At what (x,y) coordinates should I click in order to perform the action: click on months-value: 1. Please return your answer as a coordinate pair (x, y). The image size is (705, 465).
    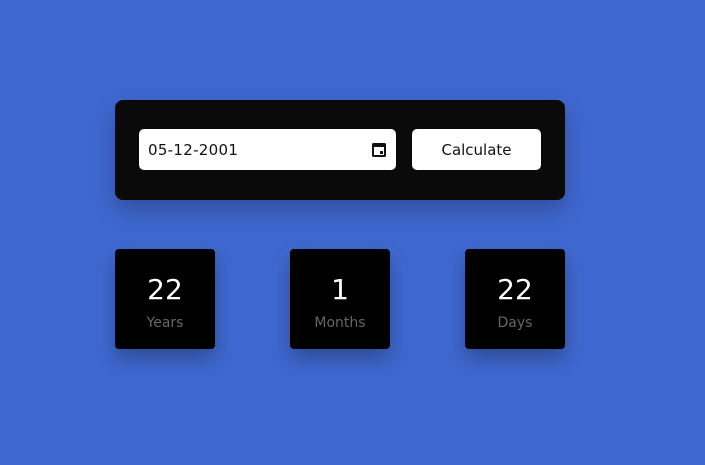
    Looking at the image, I should click on (340, 289).